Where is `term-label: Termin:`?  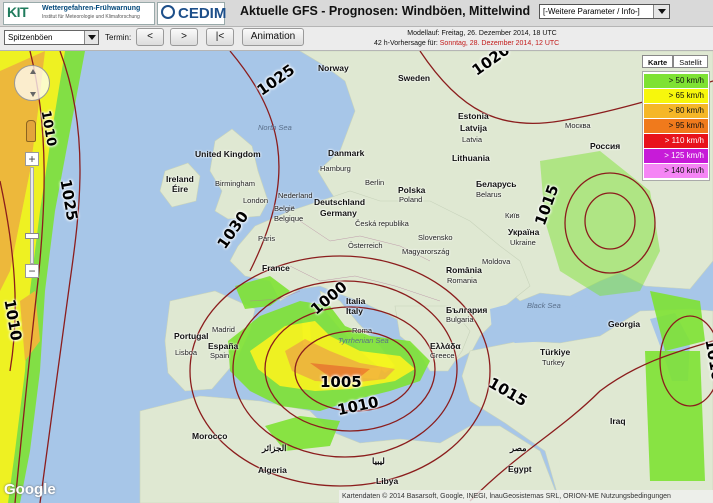 term-label: Termin: is located at coordinates (118, 37).